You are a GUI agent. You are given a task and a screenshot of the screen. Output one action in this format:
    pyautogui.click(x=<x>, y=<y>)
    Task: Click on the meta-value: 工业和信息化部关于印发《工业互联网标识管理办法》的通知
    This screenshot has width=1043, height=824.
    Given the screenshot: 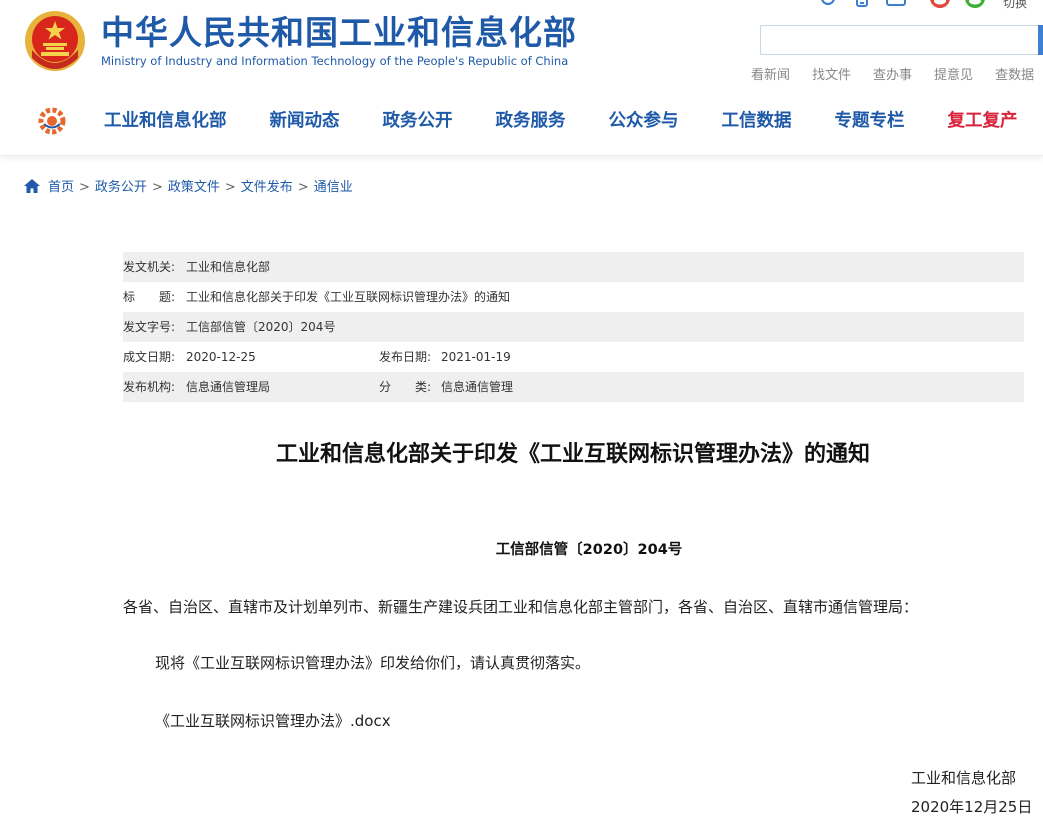 What is the action you would take?
    pyautogui.click(x=348, y=297)
    